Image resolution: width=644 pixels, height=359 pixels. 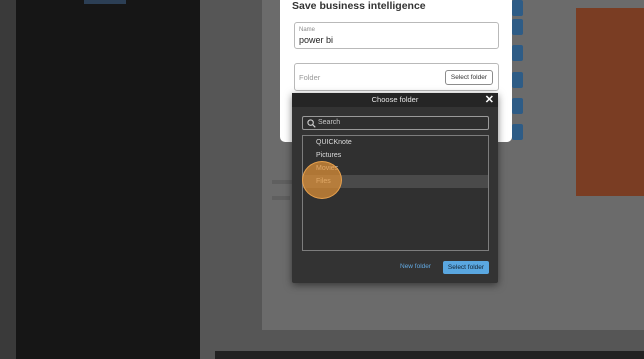 I want to click on background-sidebar-highlight, so click(x=105, y=2).